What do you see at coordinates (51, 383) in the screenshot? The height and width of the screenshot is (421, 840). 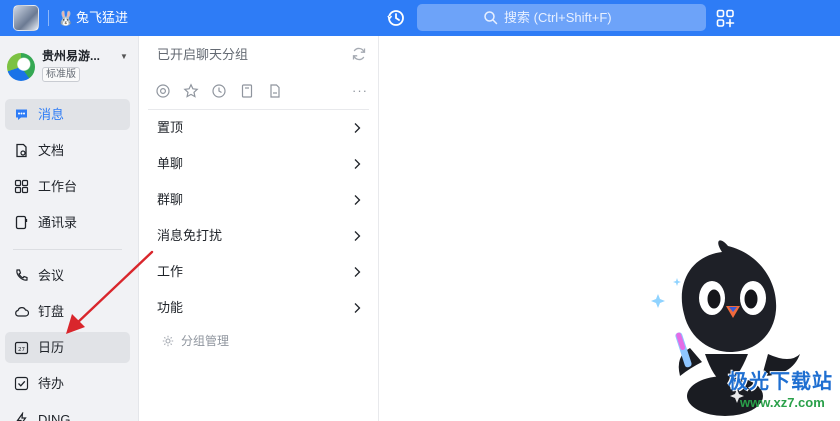 I see `sidebar-item-label: 待办` at bounding box center [51, 383].